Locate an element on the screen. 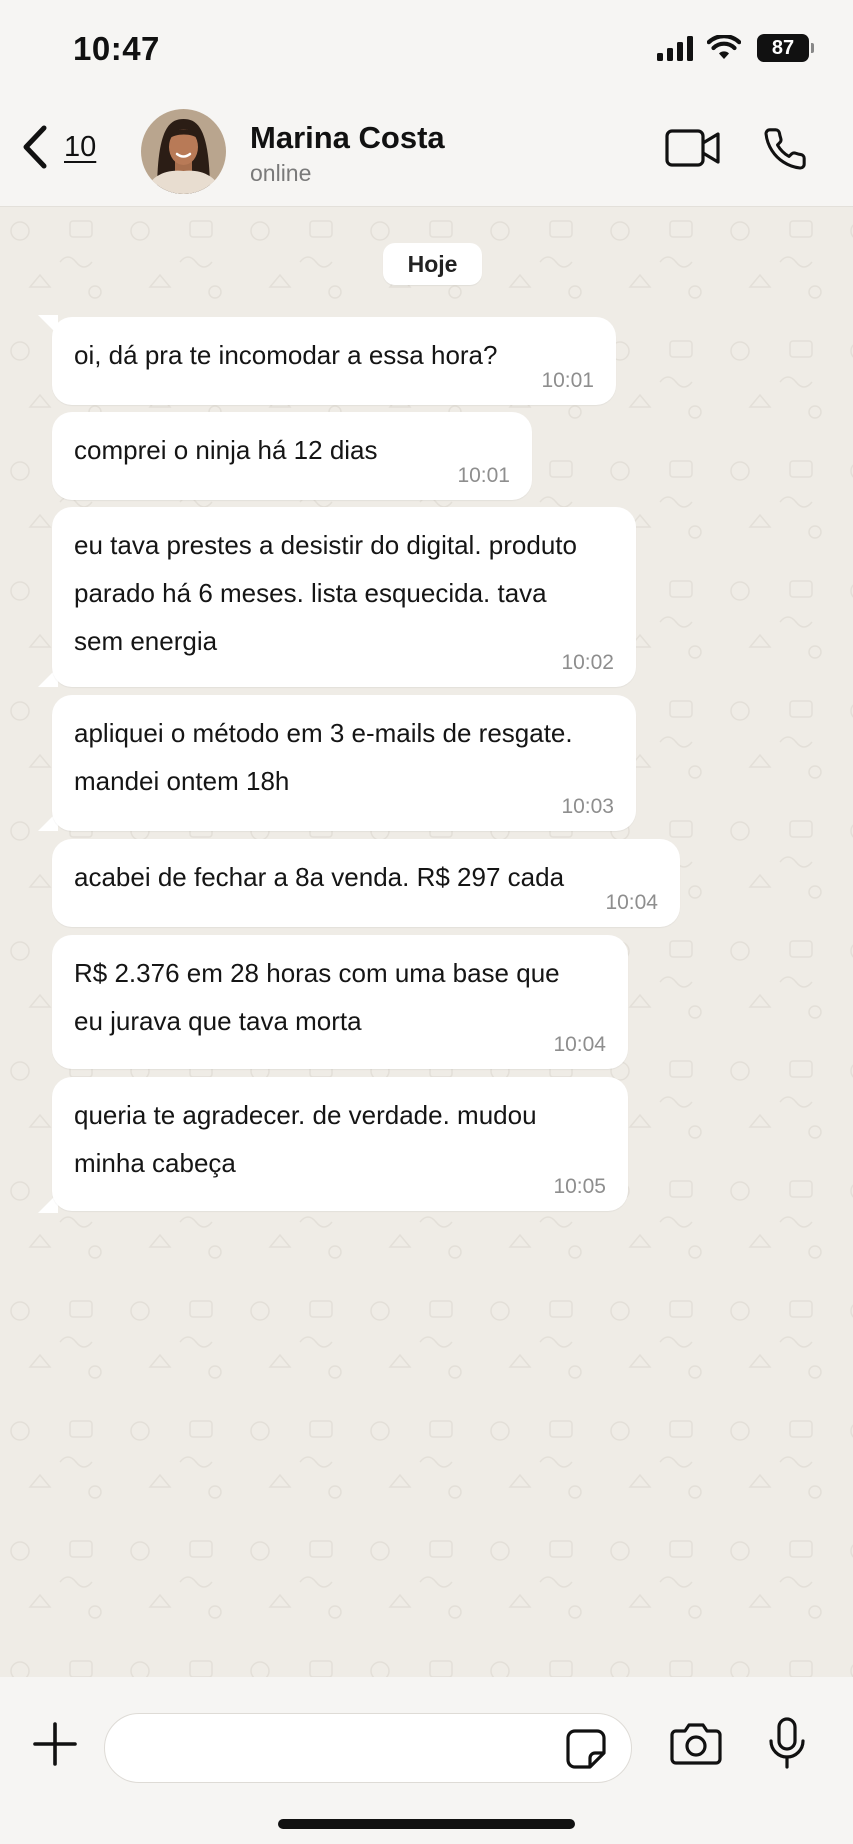 The image size is (853, 1844). phone-icon is located at coordinates (785, 149).